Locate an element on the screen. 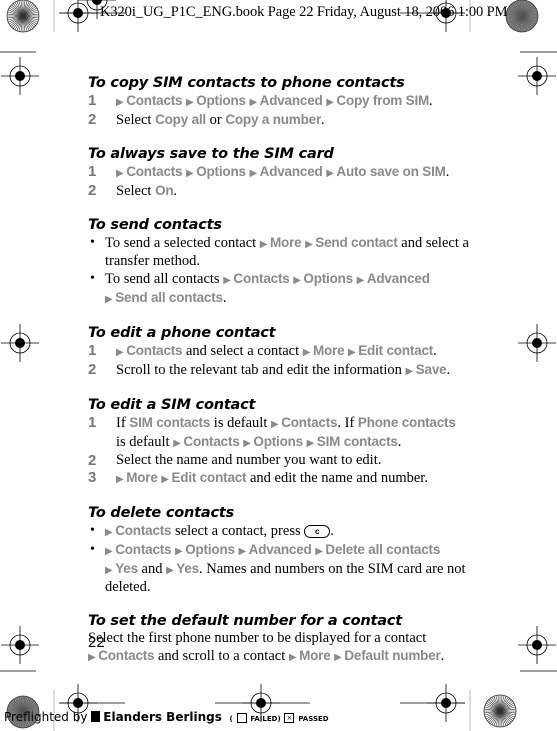  page-number: 22 is located at coordinates (96, 642).